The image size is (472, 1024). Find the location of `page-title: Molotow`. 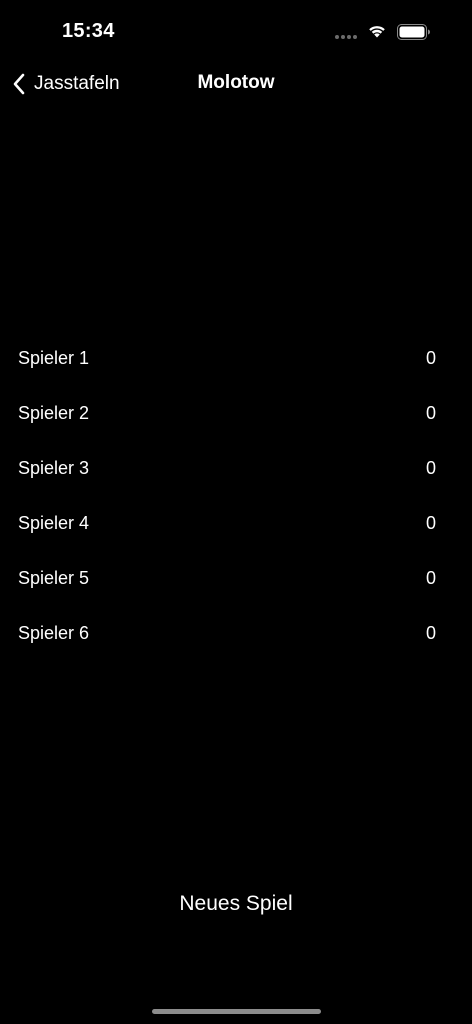

page-title: Molotow is located at coordinates (236, 82).